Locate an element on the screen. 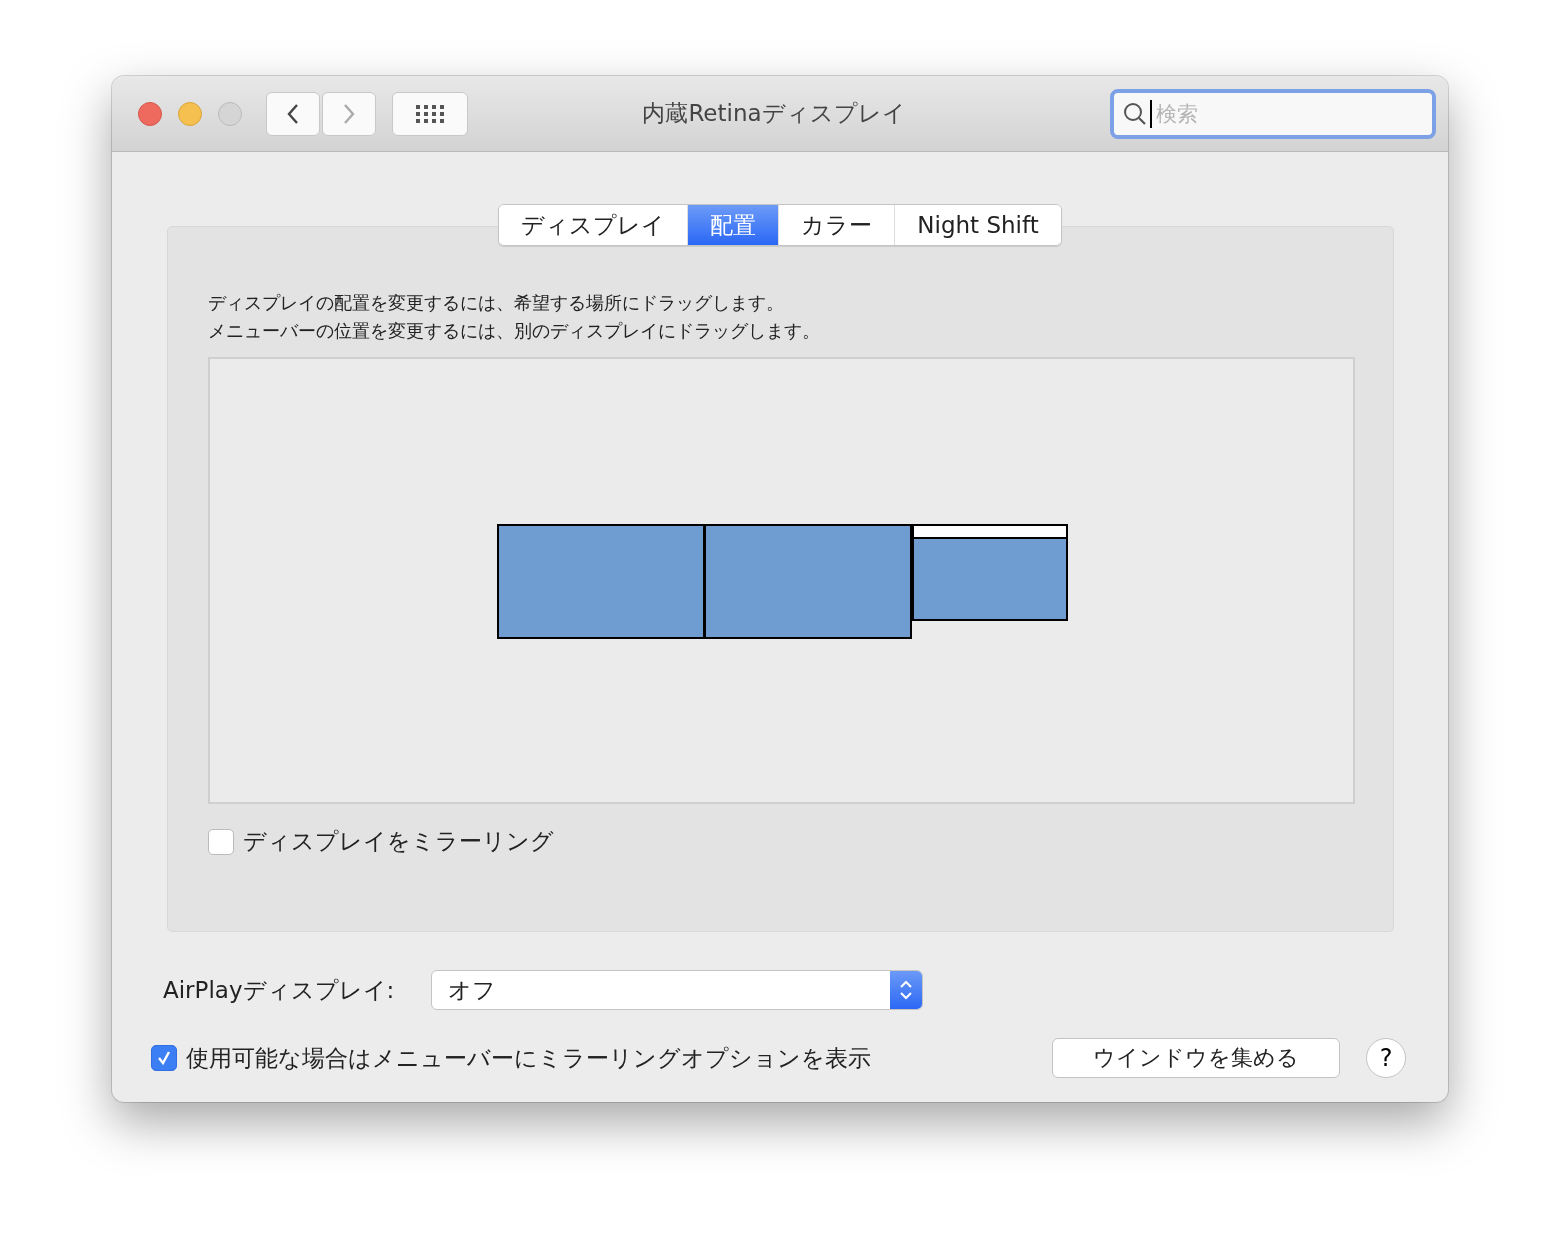 The image size is (1560, 1250). gather-windows-button: ウインドウを集める is located at coordinates (1196, 1058).